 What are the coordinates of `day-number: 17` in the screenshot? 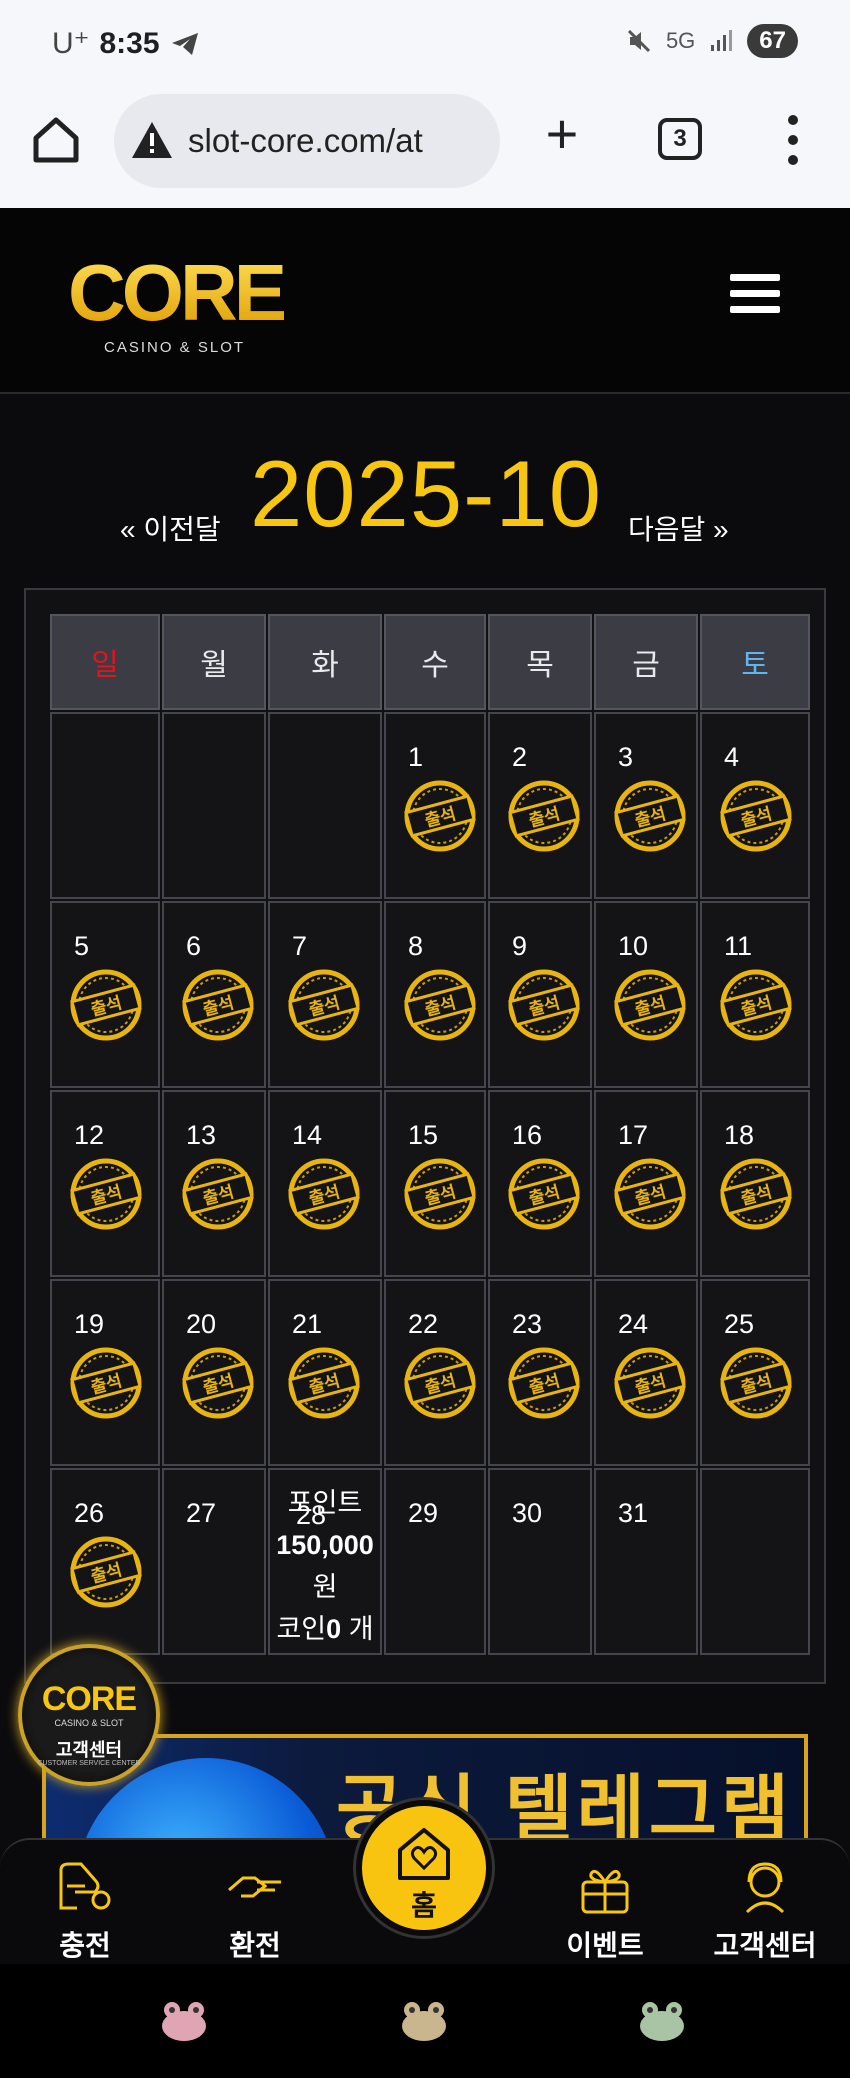 It's located at (633, 1135).